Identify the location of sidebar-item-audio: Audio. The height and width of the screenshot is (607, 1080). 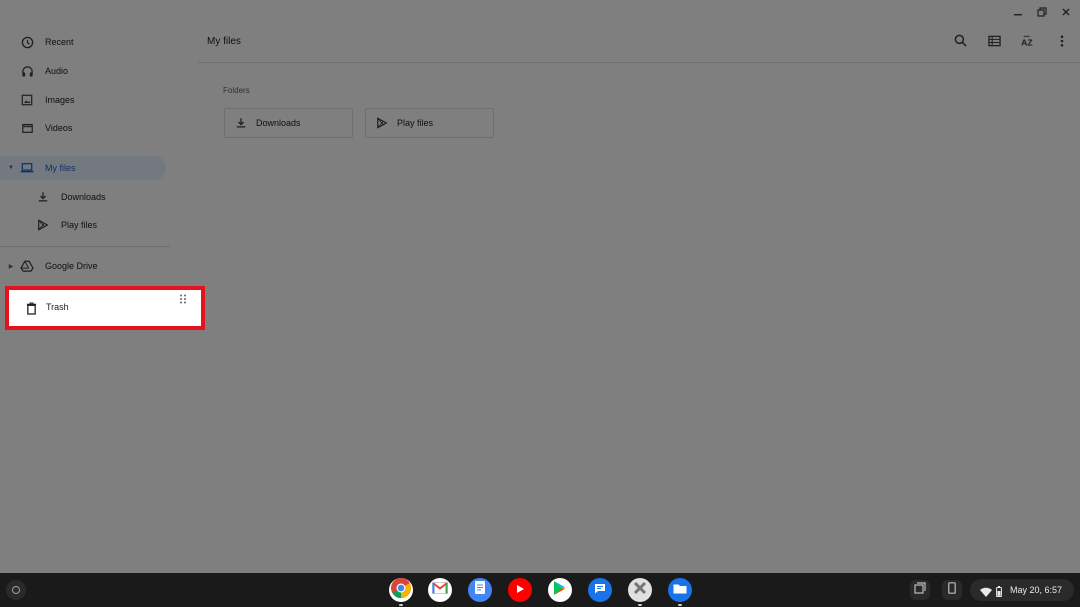
(83, 71).